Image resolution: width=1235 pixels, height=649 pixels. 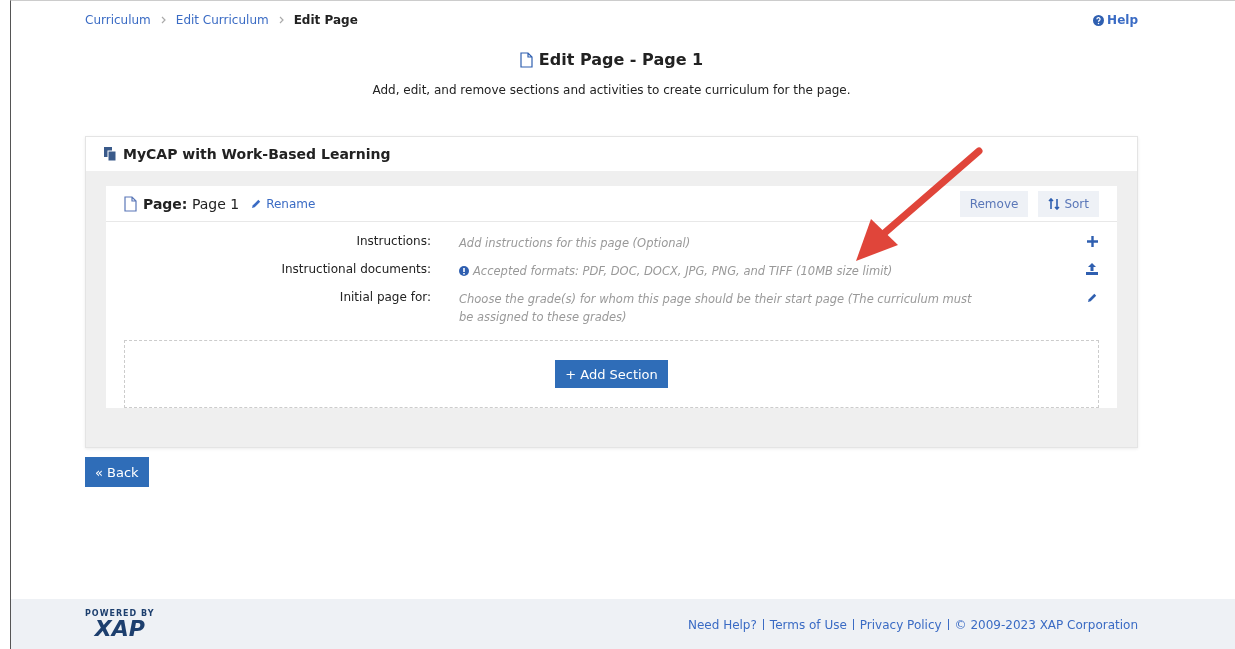 I want to click on info-icon, so click(x=464, y=271).